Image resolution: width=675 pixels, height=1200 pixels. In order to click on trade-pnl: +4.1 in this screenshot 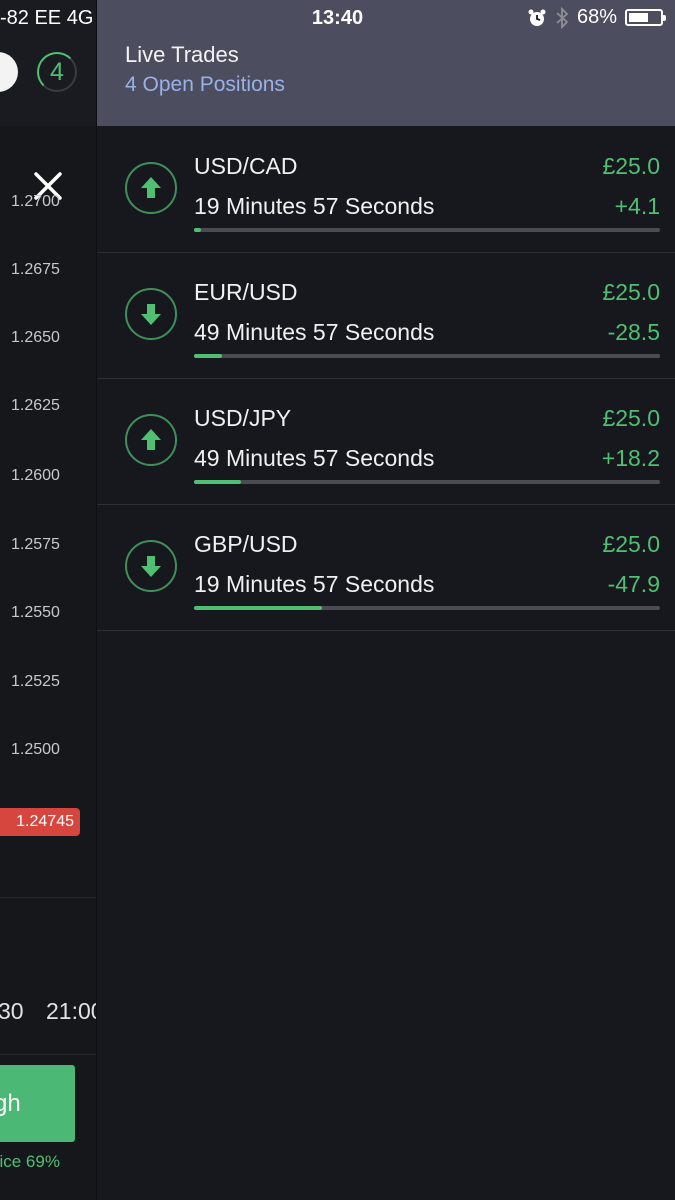, I will do `click(637, 206)`.